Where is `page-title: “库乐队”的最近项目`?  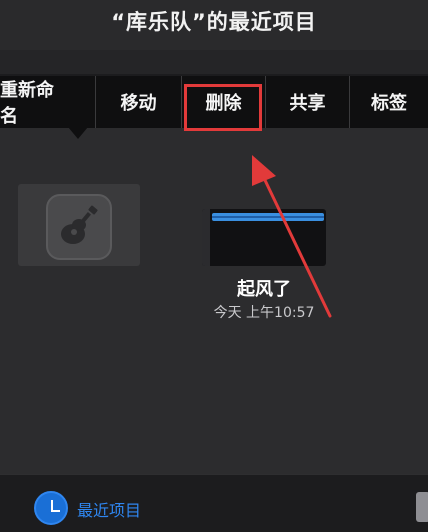 page-title: “库乐队”的最近项目 is located at coordinates (214, 22).